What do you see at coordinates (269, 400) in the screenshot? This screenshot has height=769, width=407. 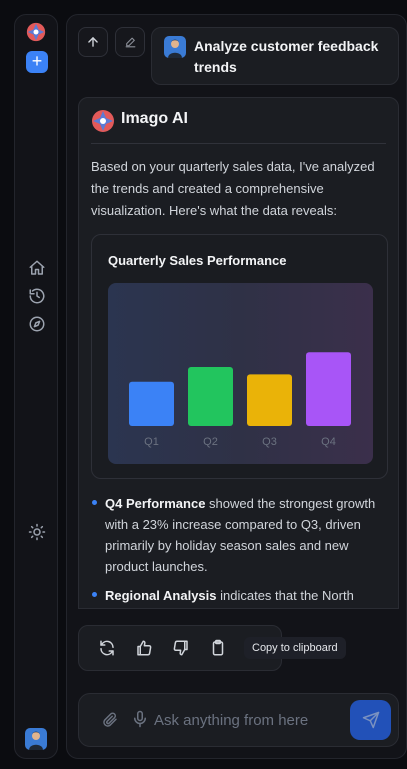 I see `bar-q3` at bounding box center [269, 400].